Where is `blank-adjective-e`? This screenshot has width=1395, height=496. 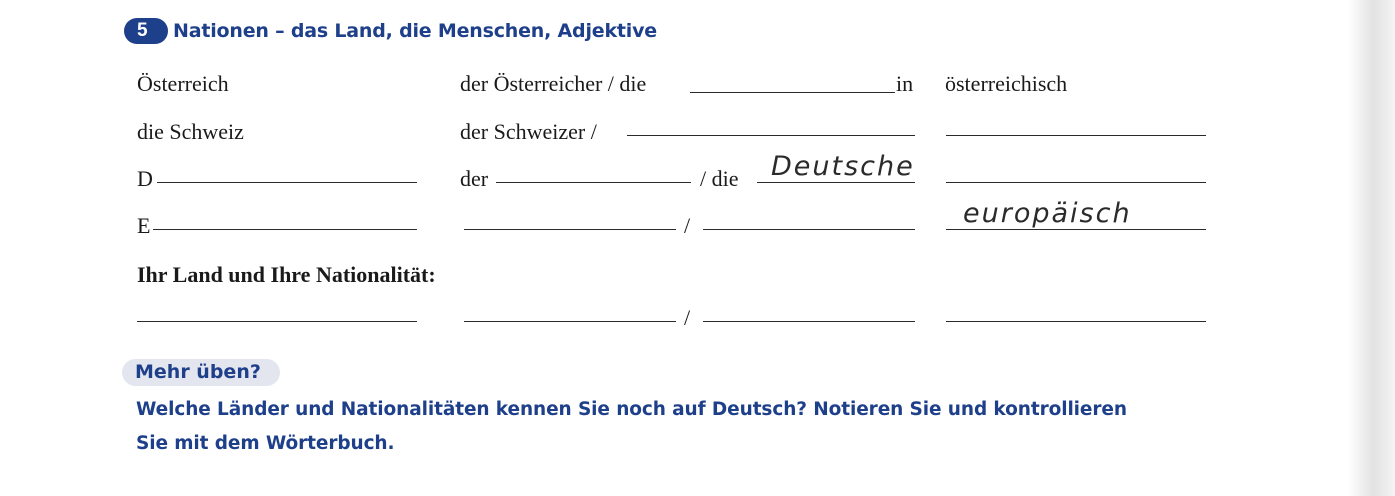
blank-adjective-e is located at coordinates (1076, 229).